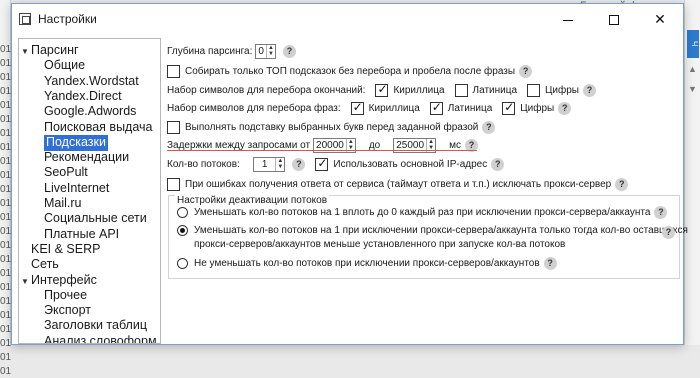 The image size is (700, 378). I want to click on tree-item-5: Поисковая выдача, so click(98, 128).